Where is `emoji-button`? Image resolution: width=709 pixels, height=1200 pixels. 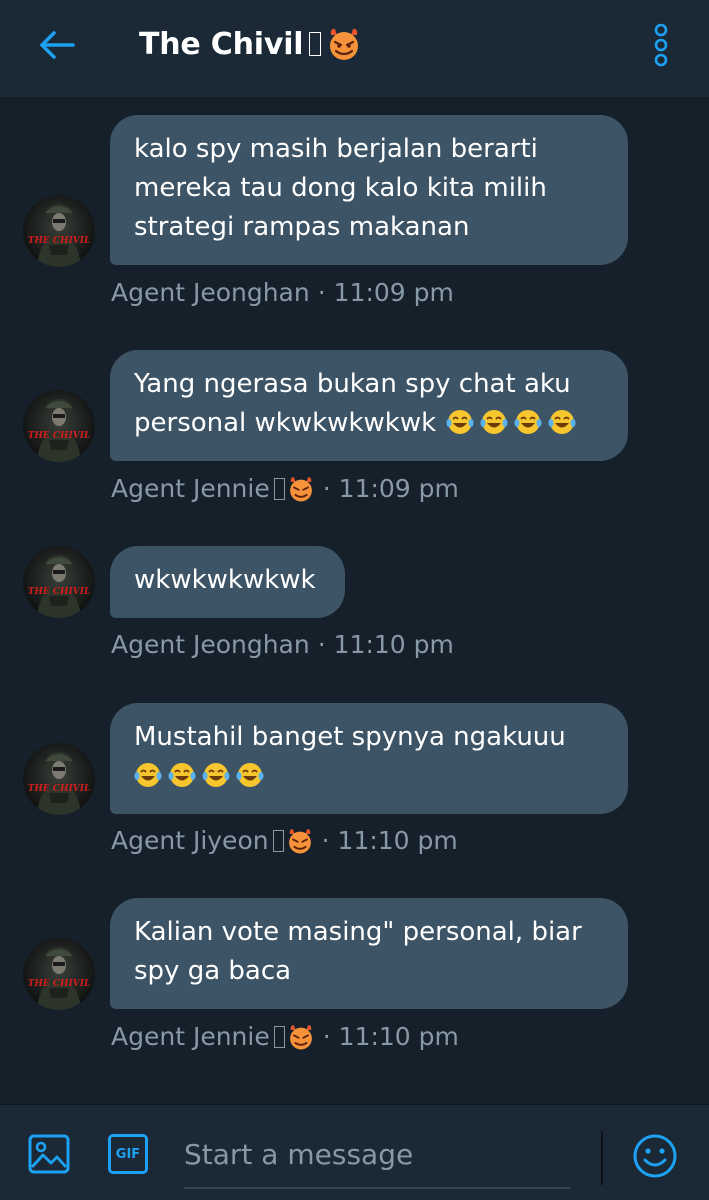
emoji-button is located at coordinates (655, 1156).